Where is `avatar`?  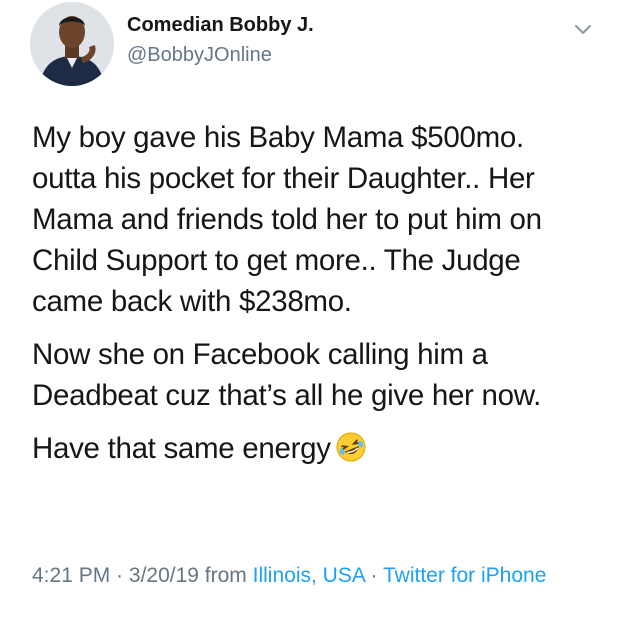 avatar is located at coordinates (72, 44).